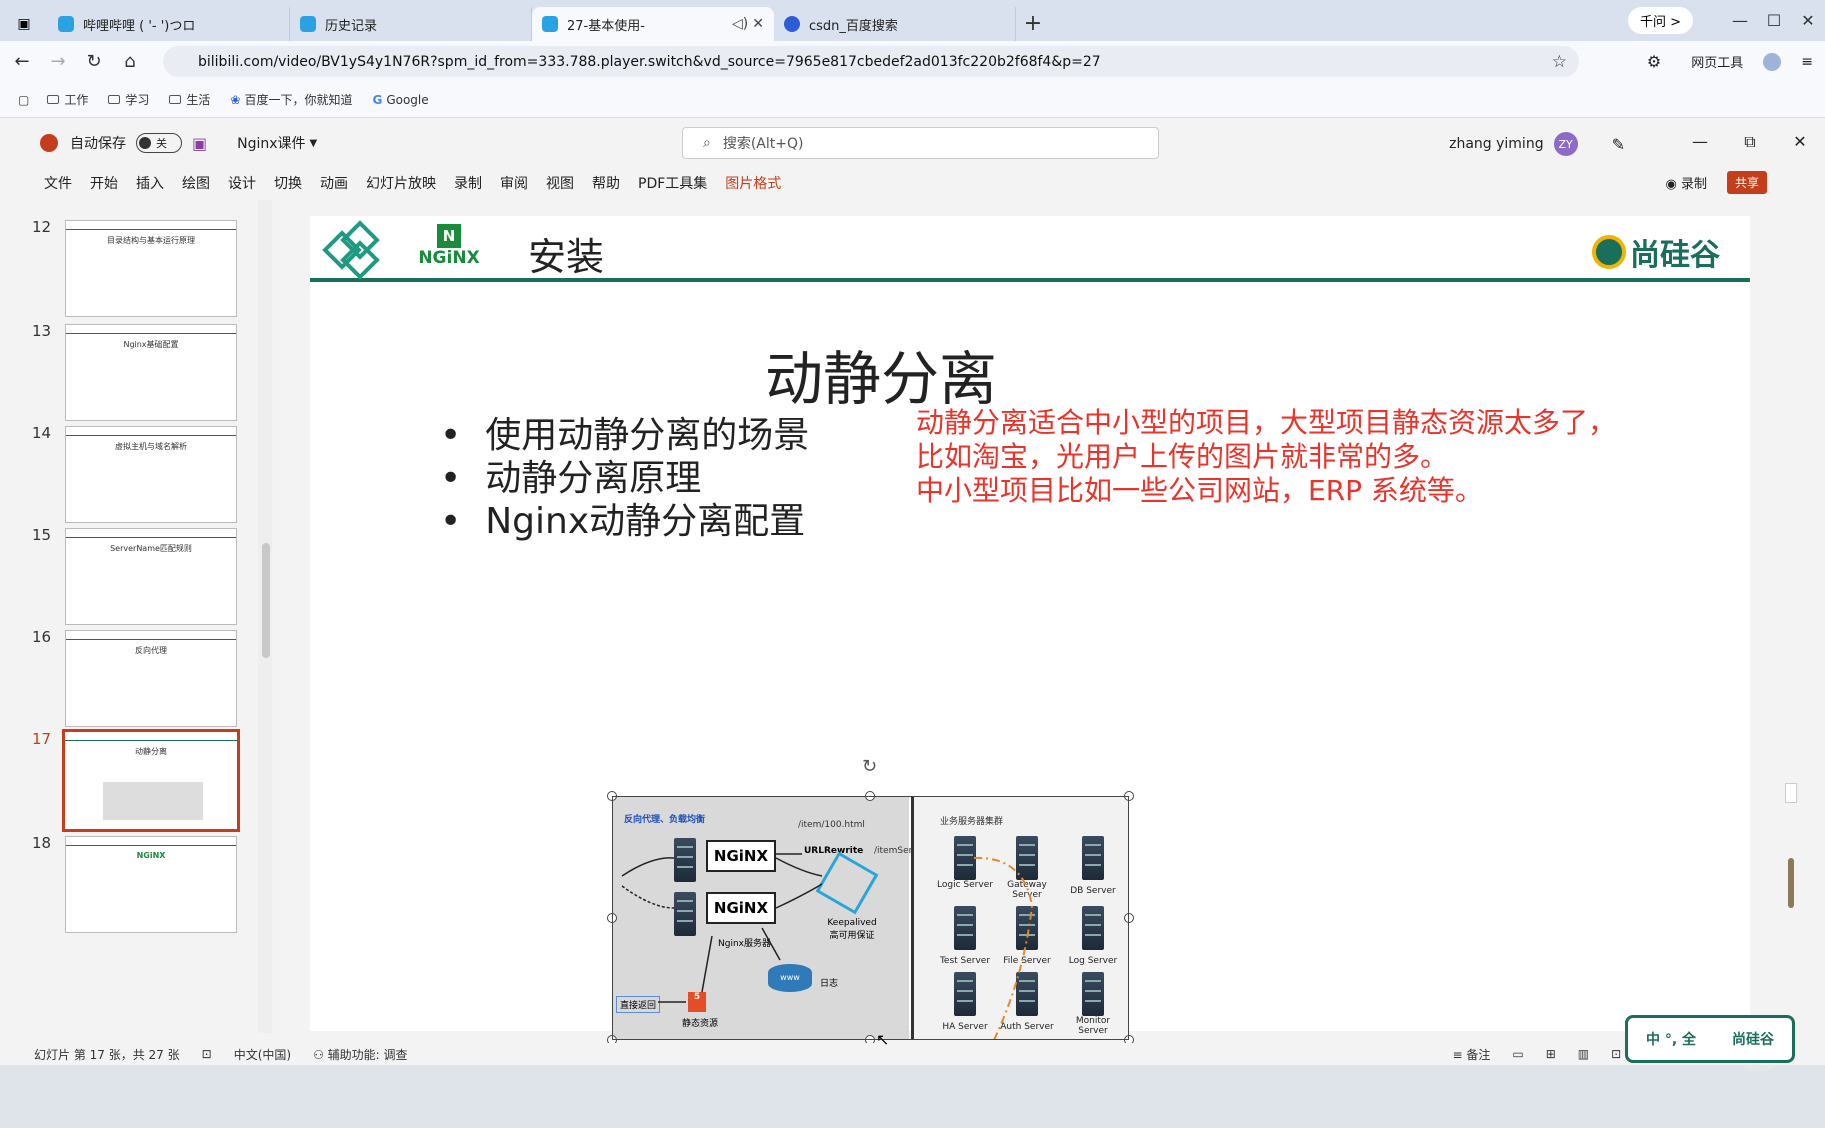 The height and width of the screenshot is (1128, 1825). I want to click on maximize-icon: ☐, so click(1774, 20).